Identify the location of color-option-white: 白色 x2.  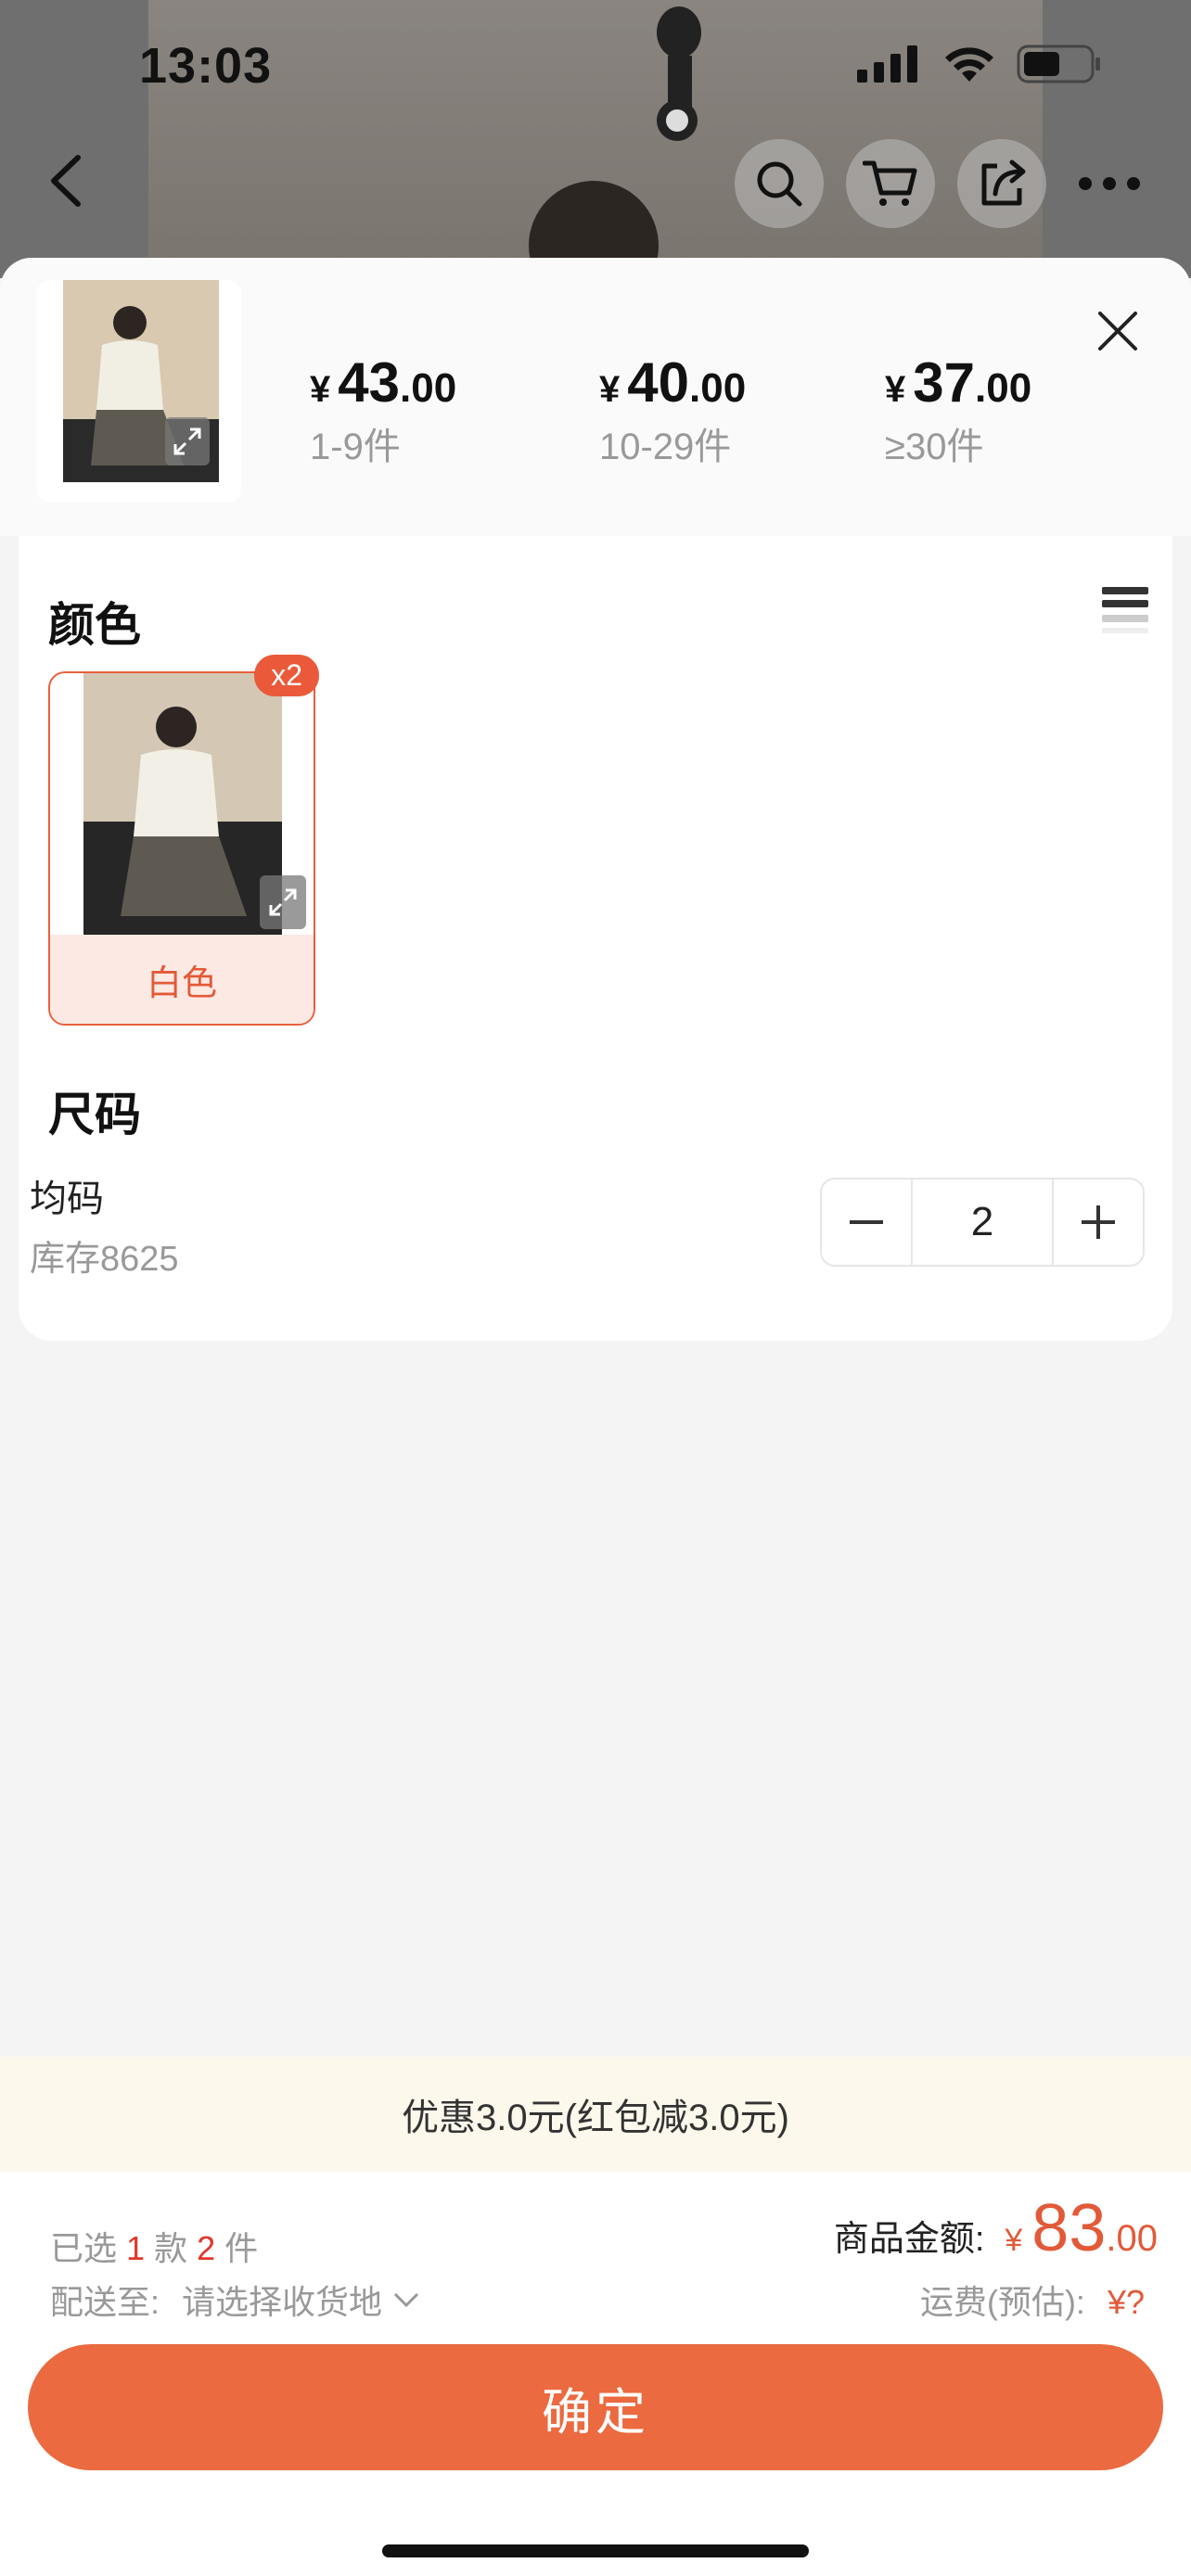
(183, 840).